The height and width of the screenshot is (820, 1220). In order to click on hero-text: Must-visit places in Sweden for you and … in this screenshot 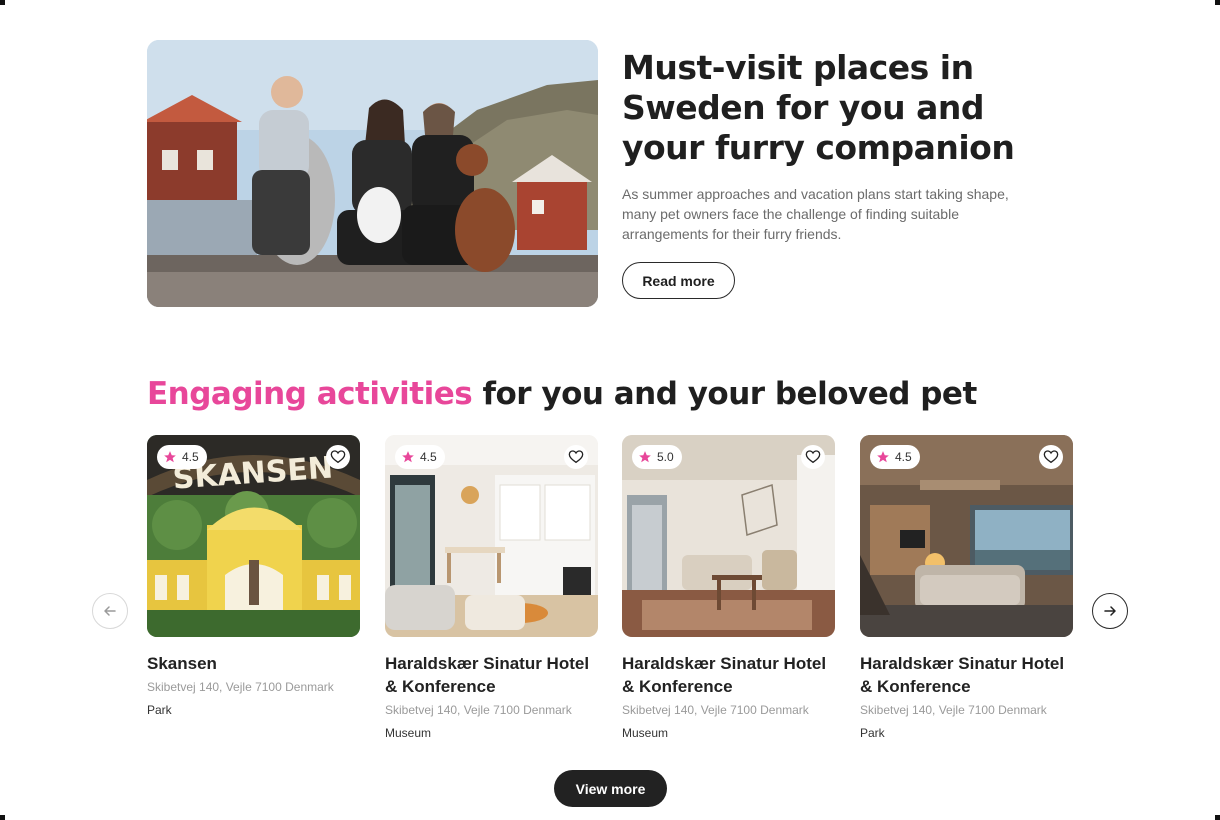, I will do `click(847, 146)`.